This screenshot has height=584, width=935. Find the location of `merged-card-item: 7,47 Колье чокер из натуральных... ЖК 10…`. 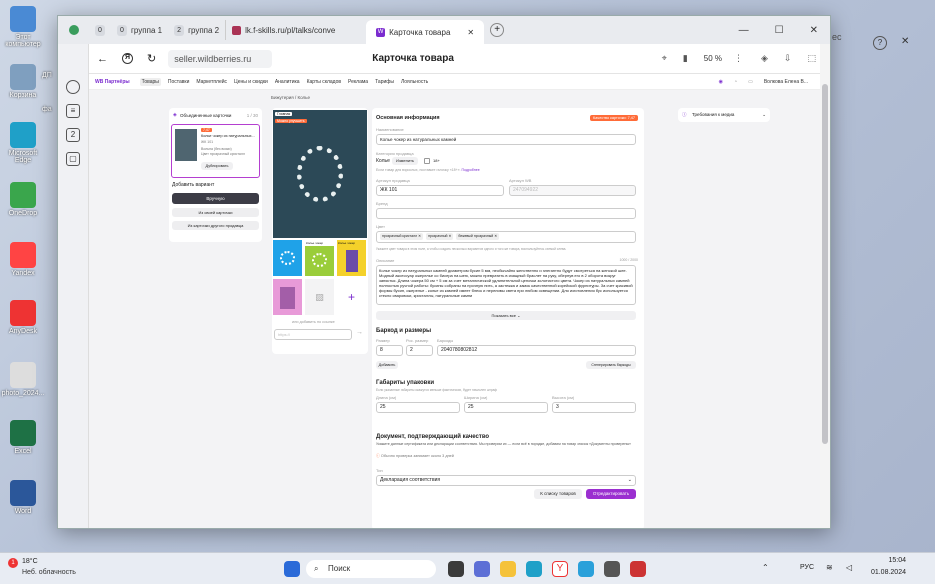

merged-card-item: 7,47 Колье чокер из натуральных... ЖК 10… is located at coordinates (215, 151).